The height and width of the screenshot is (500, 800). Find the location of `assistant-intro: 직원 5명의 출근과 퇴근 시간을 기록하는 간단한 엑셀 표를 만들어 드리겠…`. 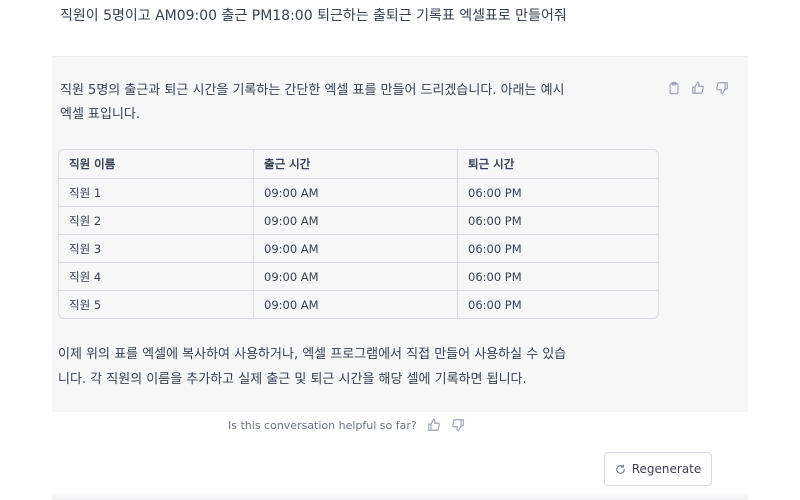

assistant-intro: 직원 5명의 출근과 퇴근 시간을 기록하는 간단한 엑셀 표를 만들어 드리겠… is located at coordinates (360, 103).